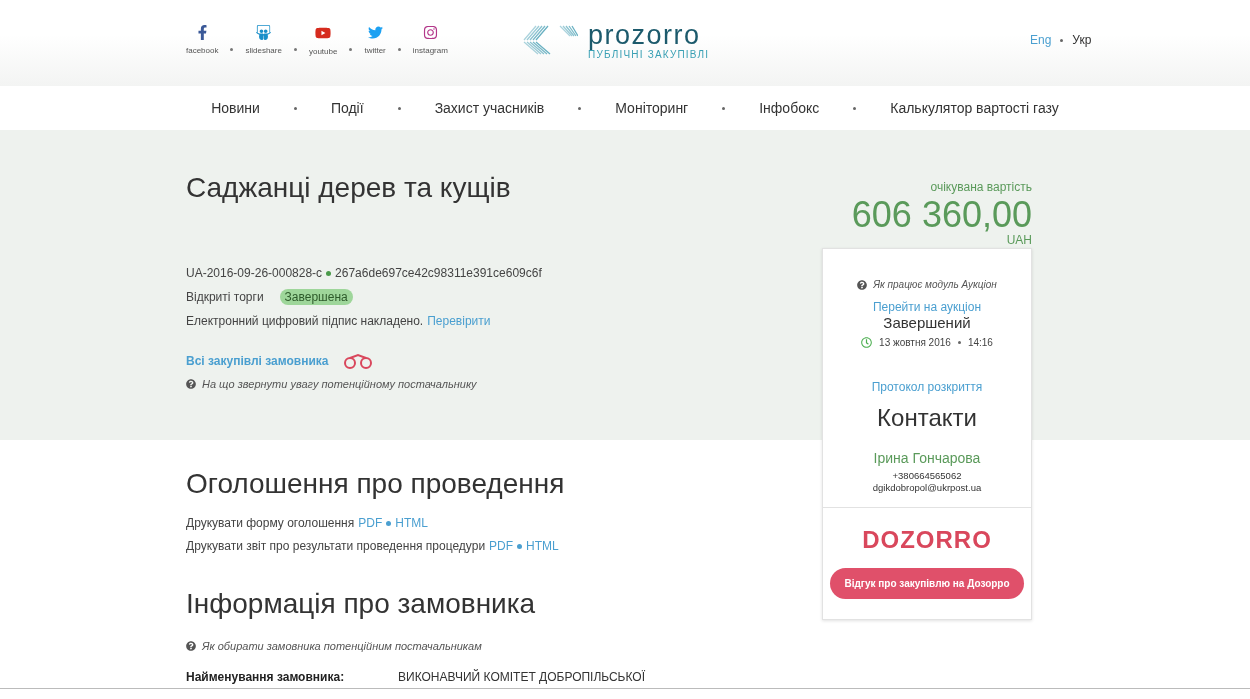 The width and height of the screenshot is (1250, 699). What do you see at coordinates (336, 546) in the screenshot?
I see `print-label: Друкувати звіт про результати проведення процедури` at bounding box center [336, 546].